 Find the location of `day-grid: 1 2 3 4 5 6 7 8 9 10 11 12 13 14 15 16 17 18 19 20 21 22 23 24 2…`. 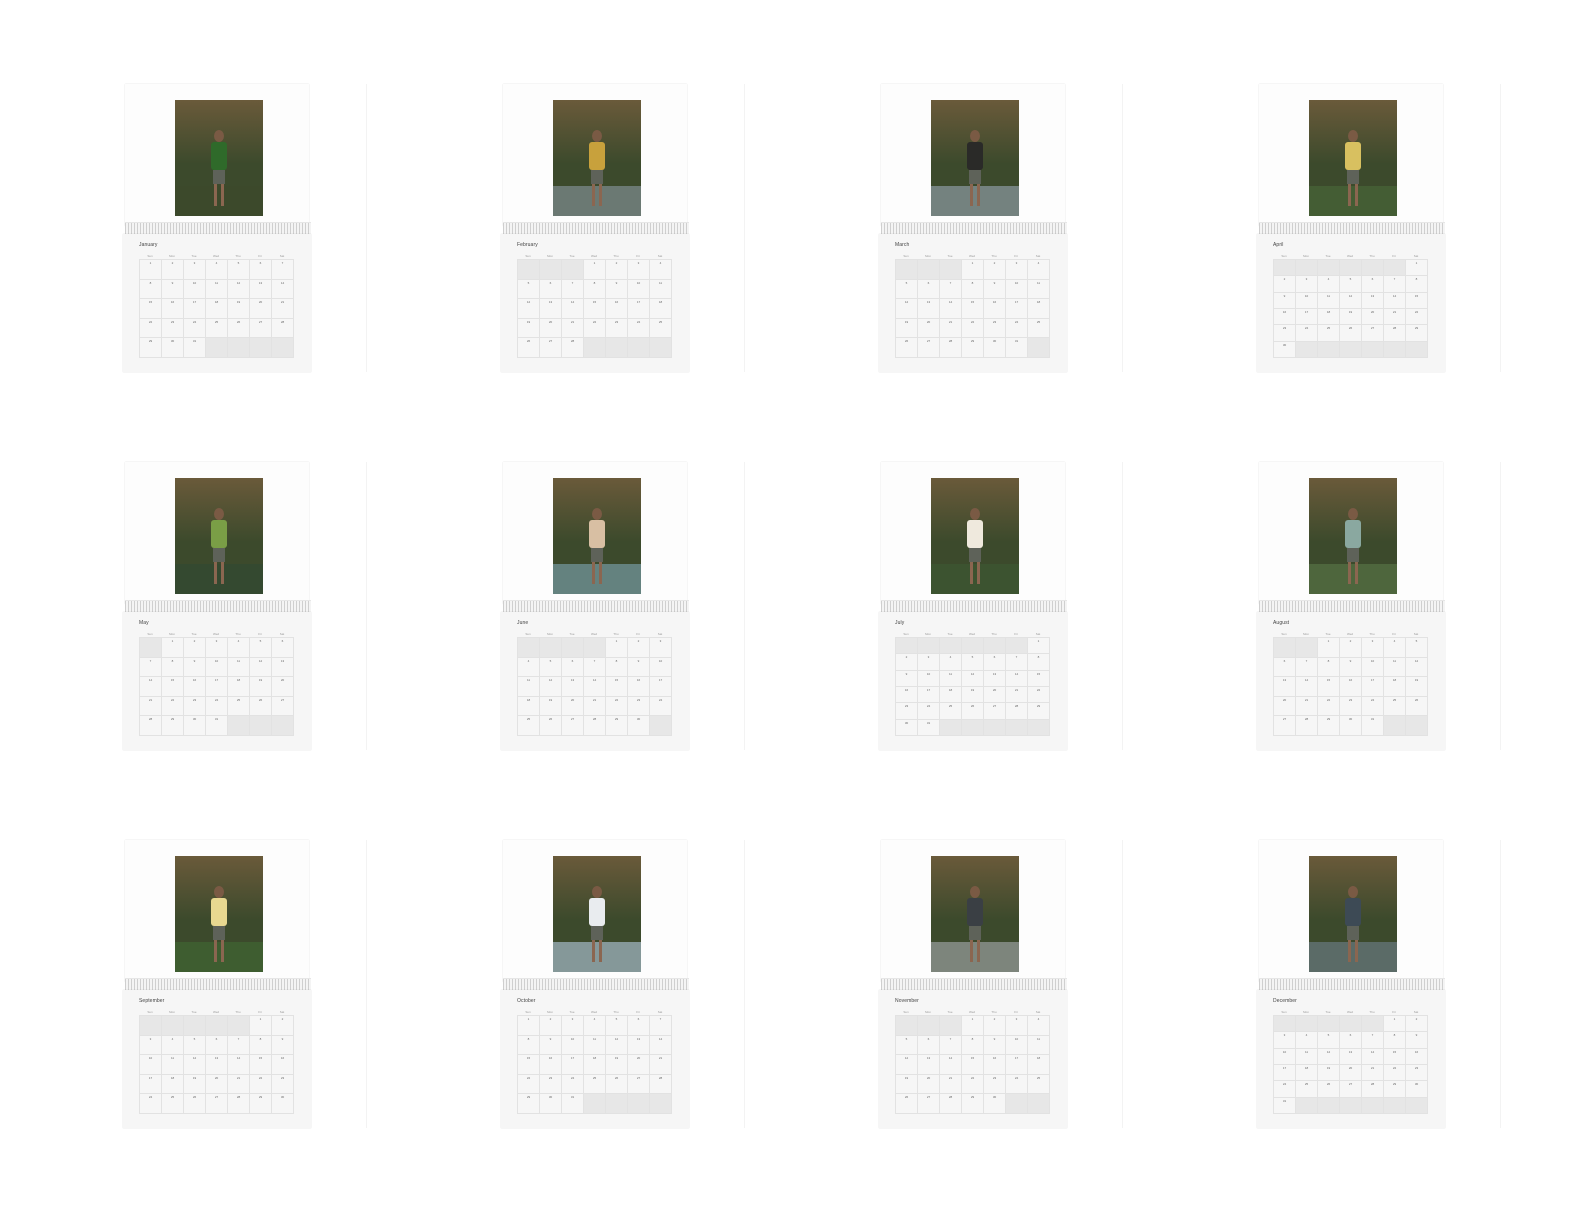

day-grid: 1 2 3 4 5 6 7 8 9 10 11 12 13 14 15 16 17 18 19 20 21 22 23 24 2… is located at coordinates (216, 686).